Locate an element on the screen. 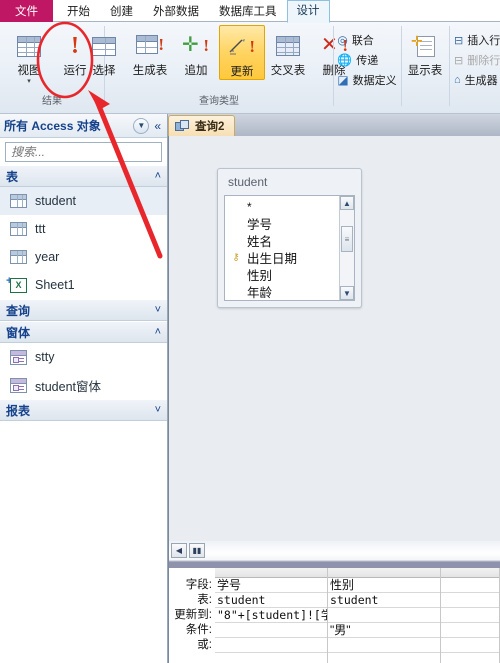 Image resolution: width=500 pixels, height=663 pixels. delete-rows-button: ⊟ 删除行 is located at coordinates (475, 60).